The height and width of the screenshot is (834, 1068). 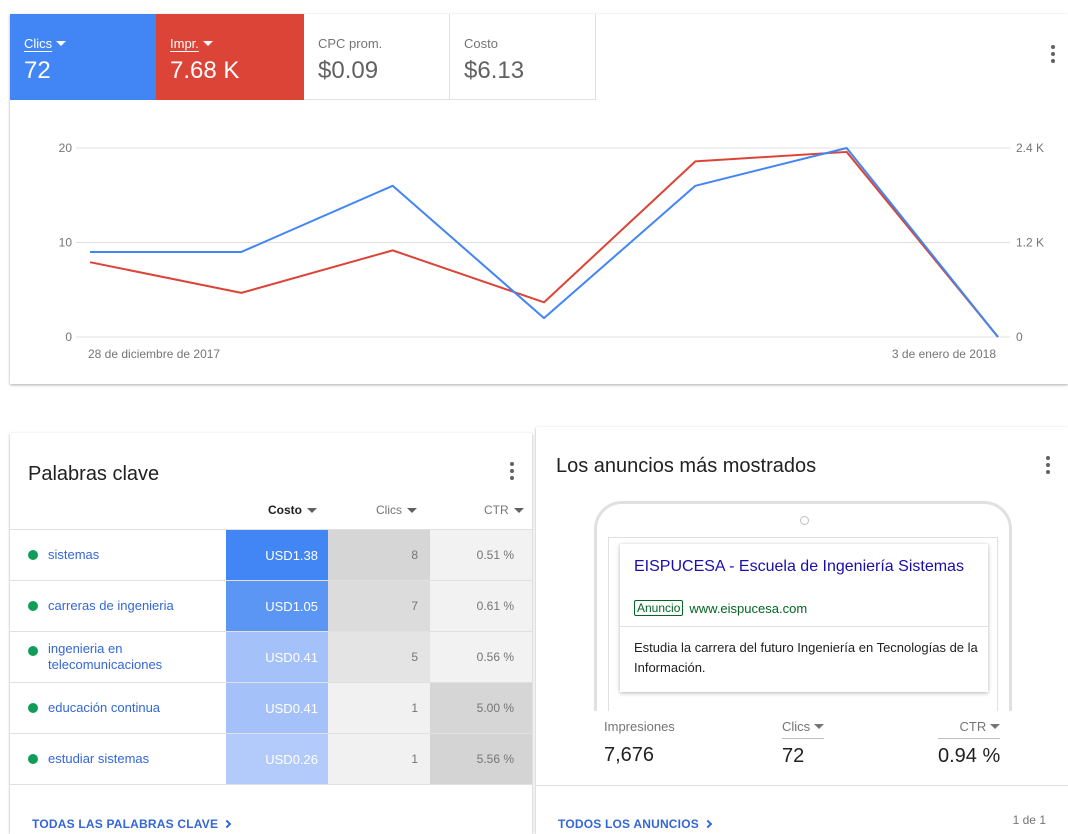 What do you see at coordinates (793, 756) in the screenshot?
I see `ad-stat-value: 72` at bounding box center [793, 756].